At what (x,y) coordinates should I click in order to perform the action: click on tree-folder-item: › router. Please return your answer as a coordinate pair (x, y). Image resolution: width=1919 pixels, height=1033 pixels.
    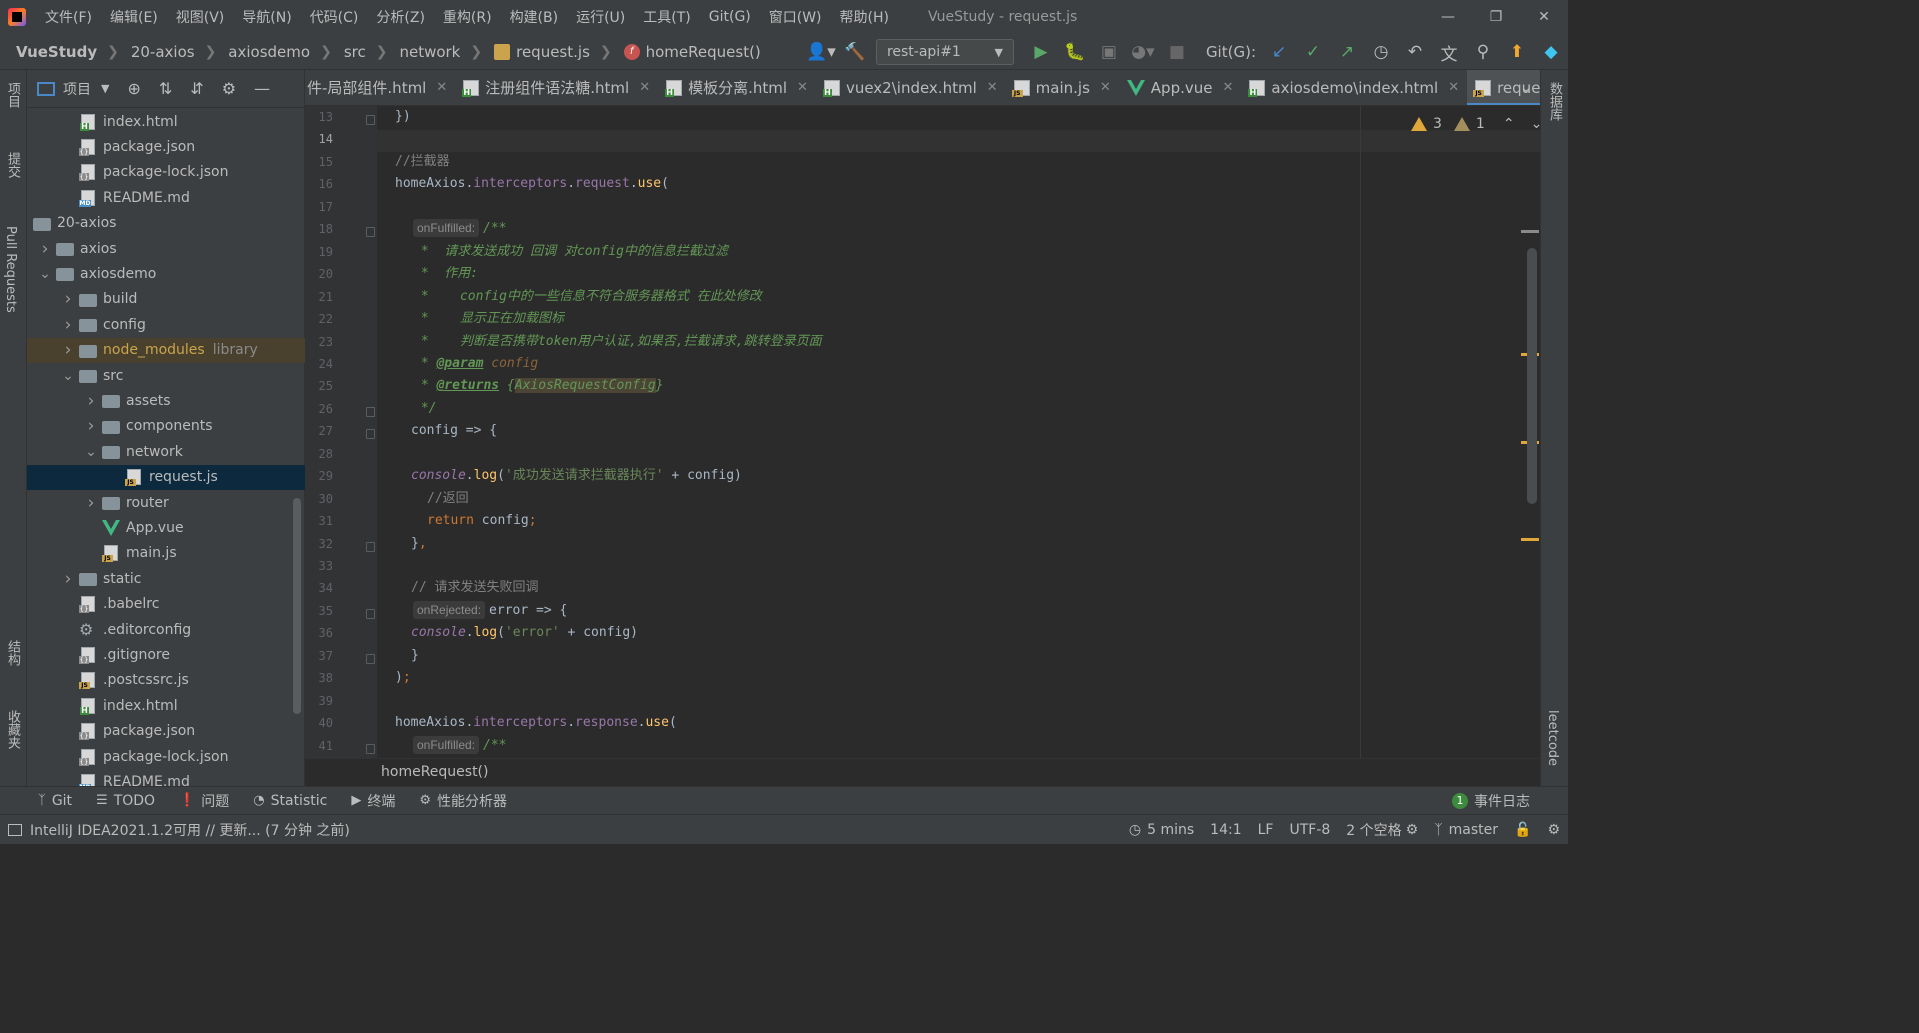
    Looking at the image, I should click on (166, 502).